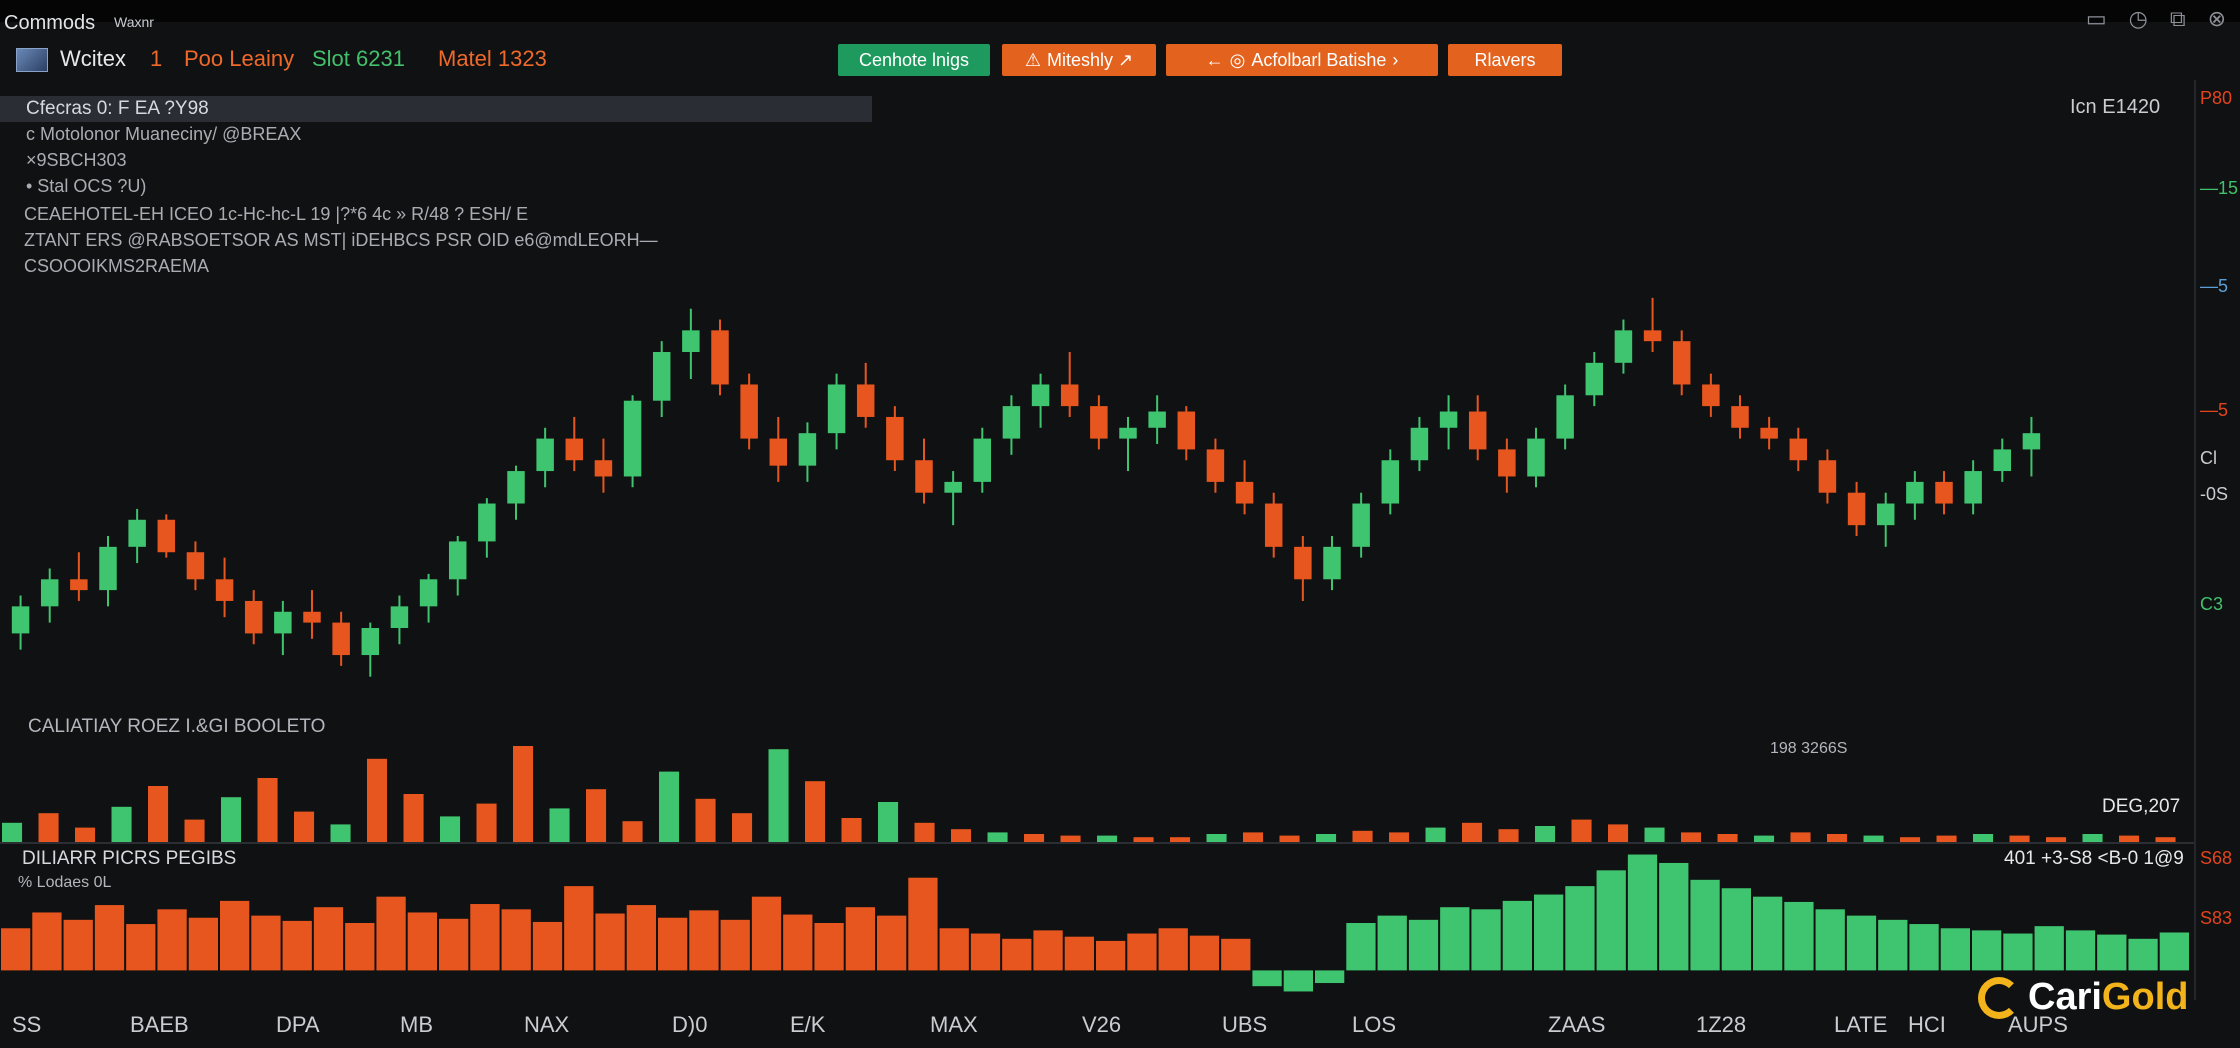 Image resolution: width=2240 pixels, height=1048 pixels. Describe the element at coordinates (156, 59) in the screenshot. I see `timeframe-label: 1` at that location.